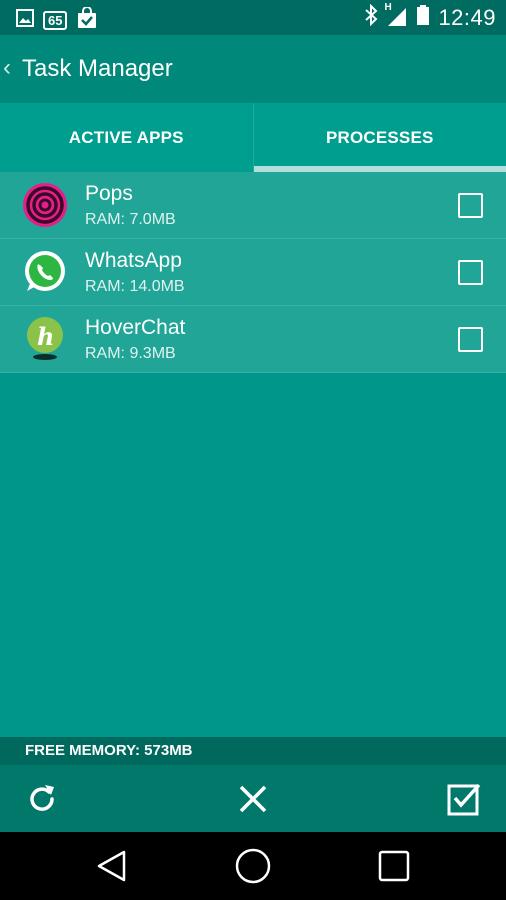  Describe the element at coordinates (423, 17) in the screenshot. I see `battery-icon` at that location.